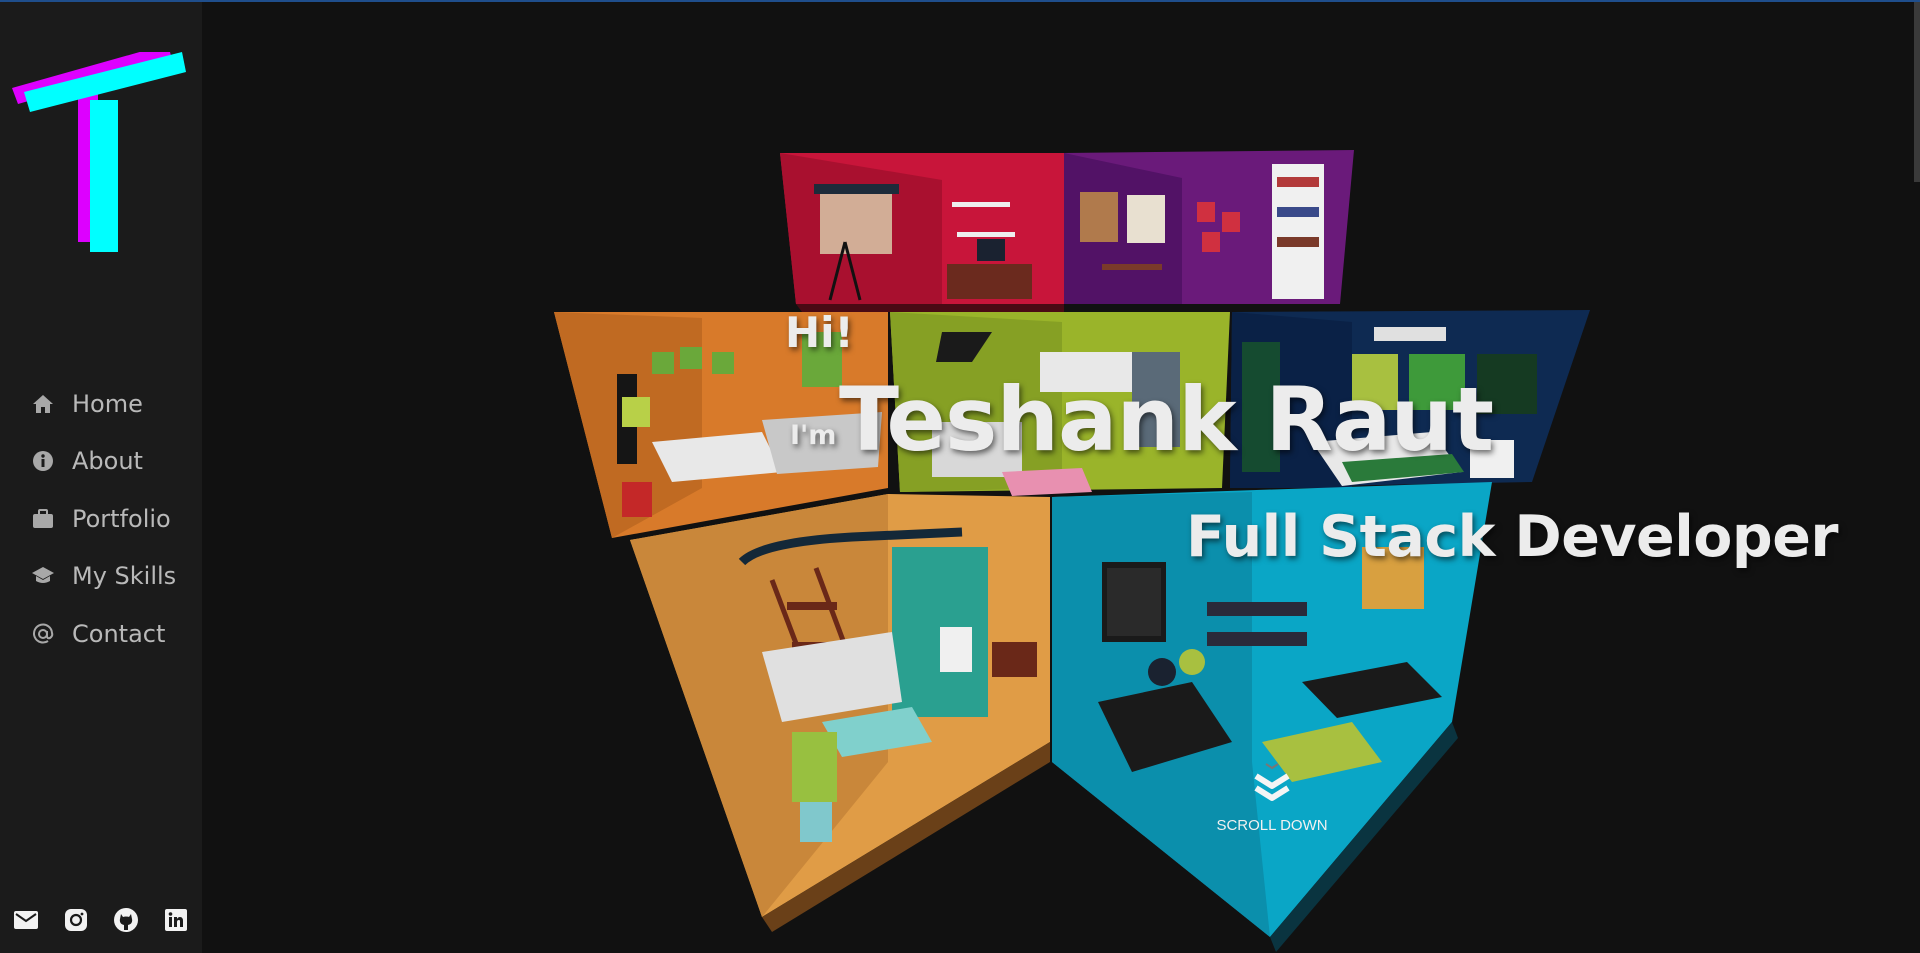 Image resolution: width=1920 pixels, height=953 pixels. I want to click on linkedin-icon, so click(176, 920).